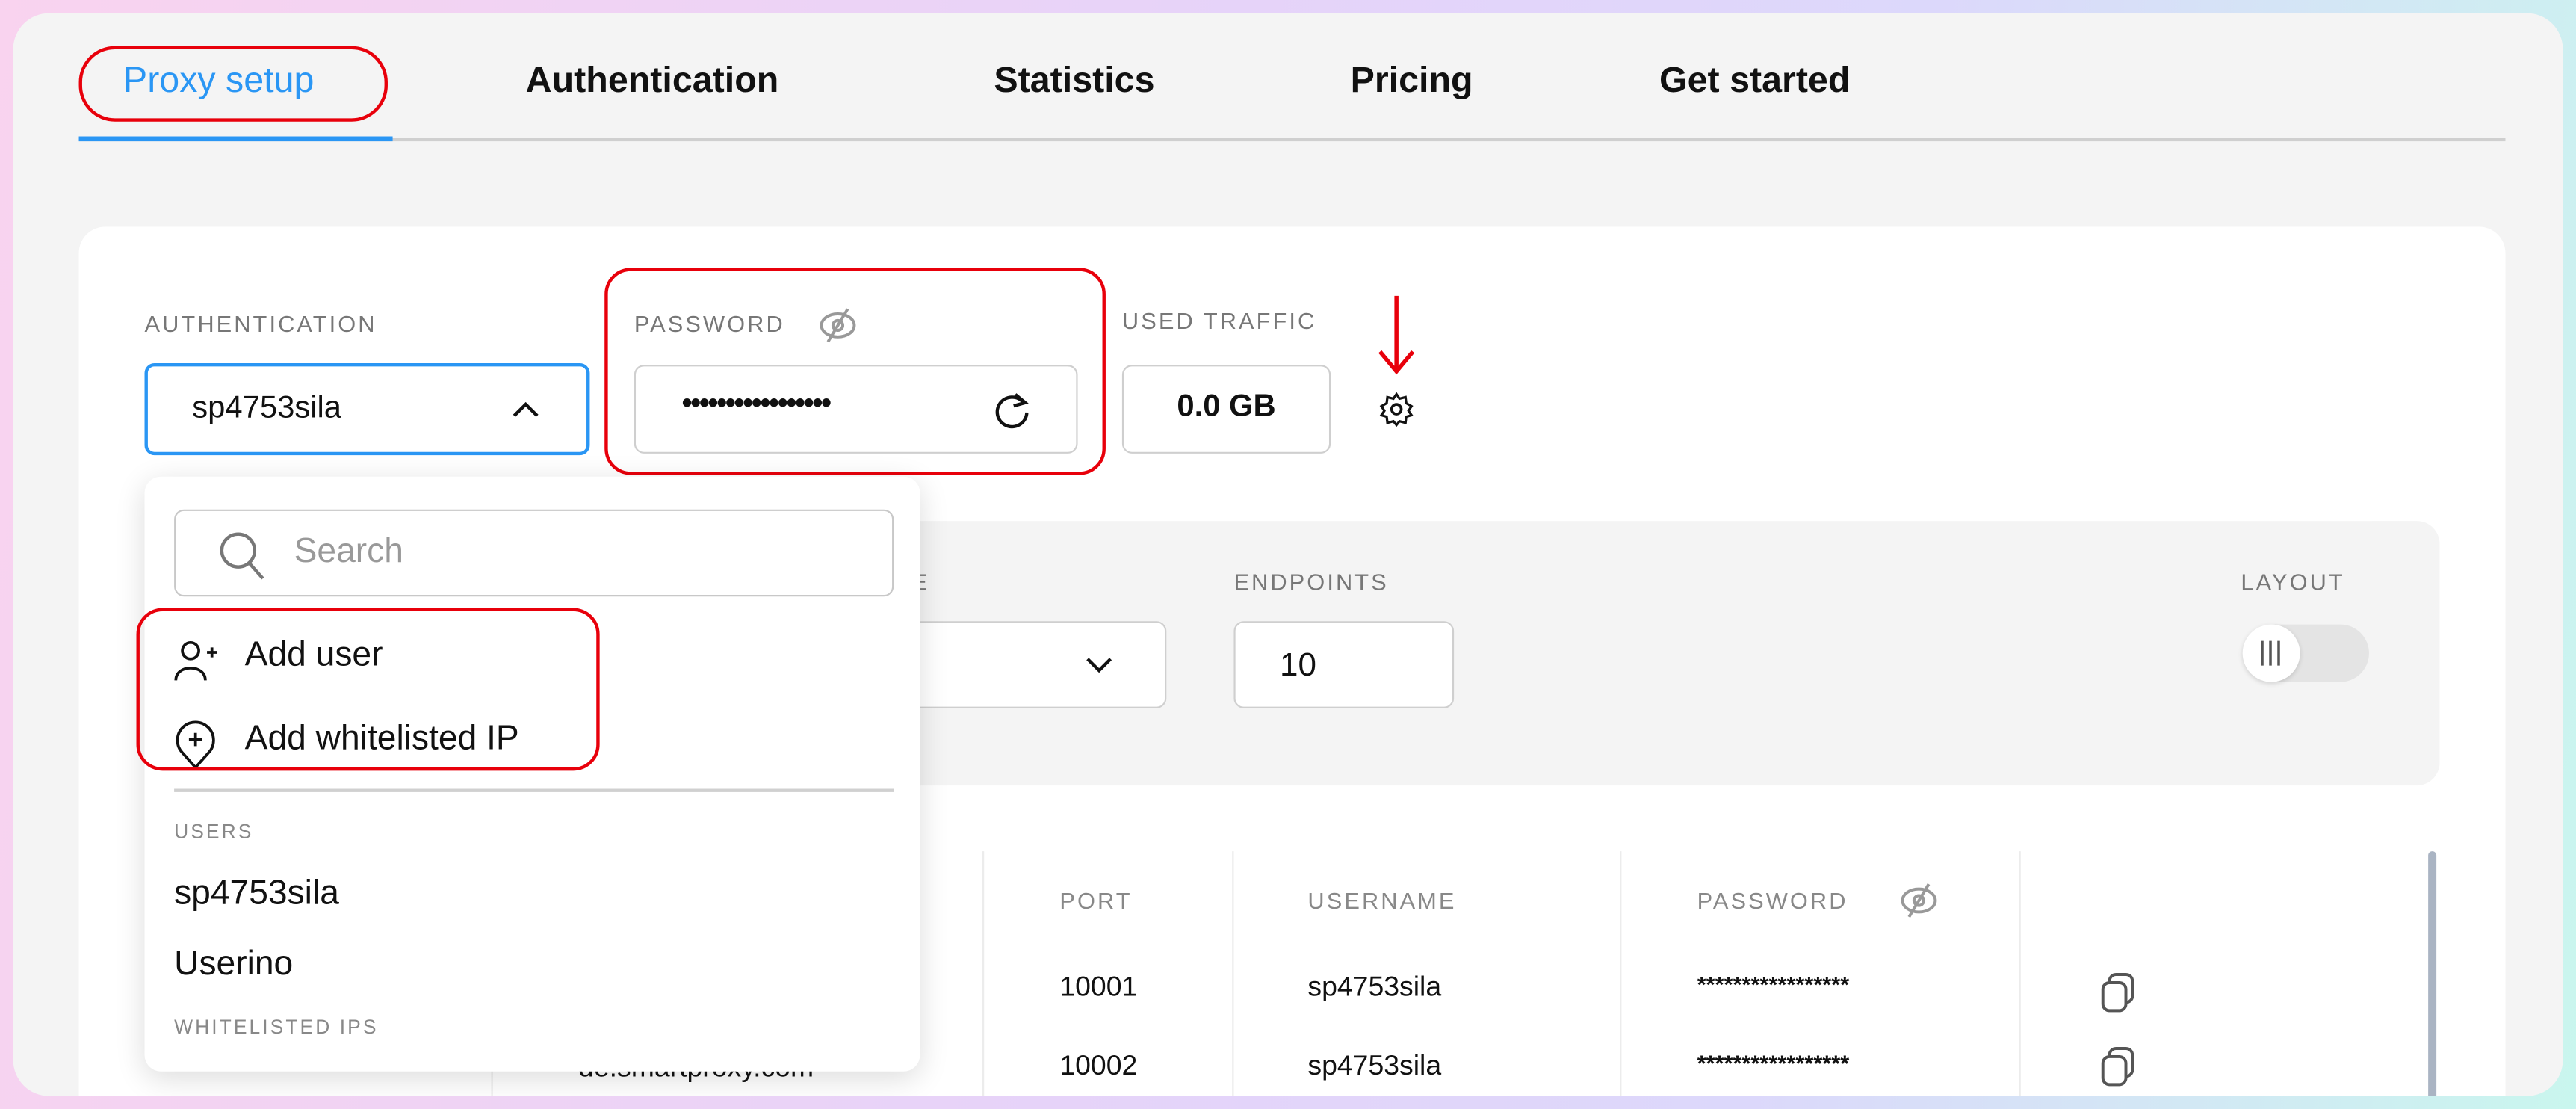 Image resolution: width=2576 pixels, height=1109 pixels. I want to click on highlight-proxy-setup, so click(233, 84).